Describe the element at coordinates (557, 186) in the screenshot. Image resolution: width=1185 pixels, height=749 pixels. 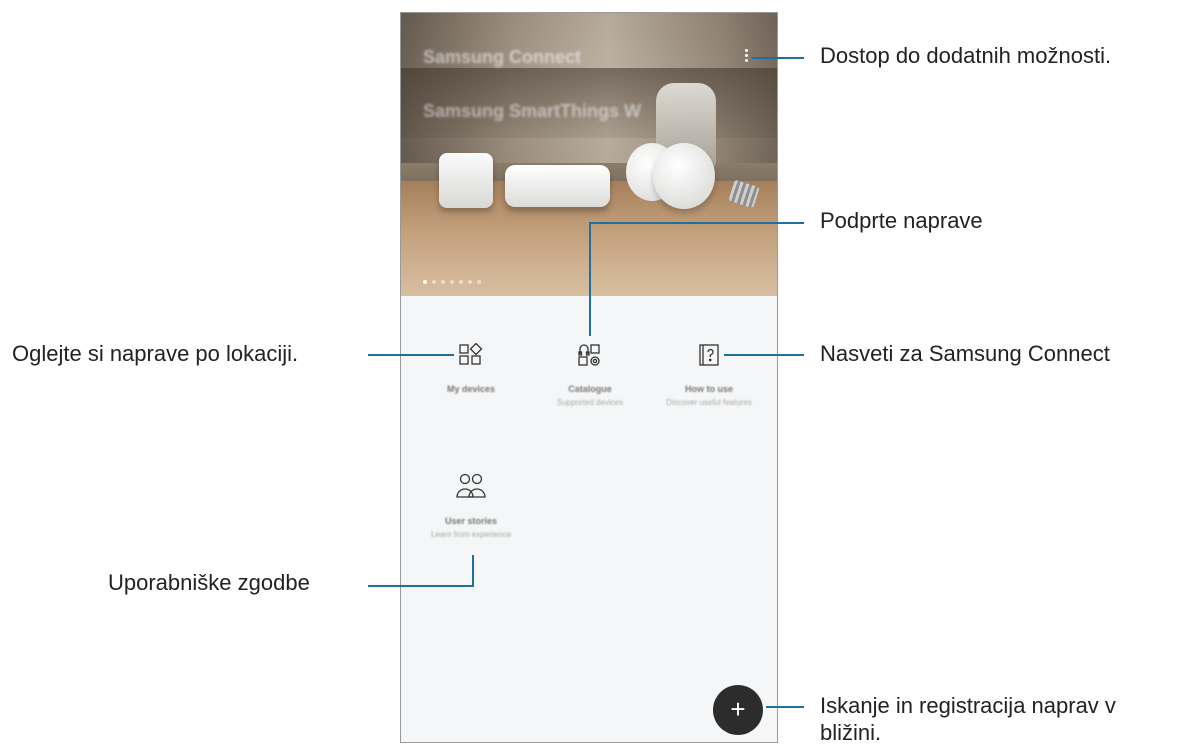
I see `hero-hub-device` at that location.